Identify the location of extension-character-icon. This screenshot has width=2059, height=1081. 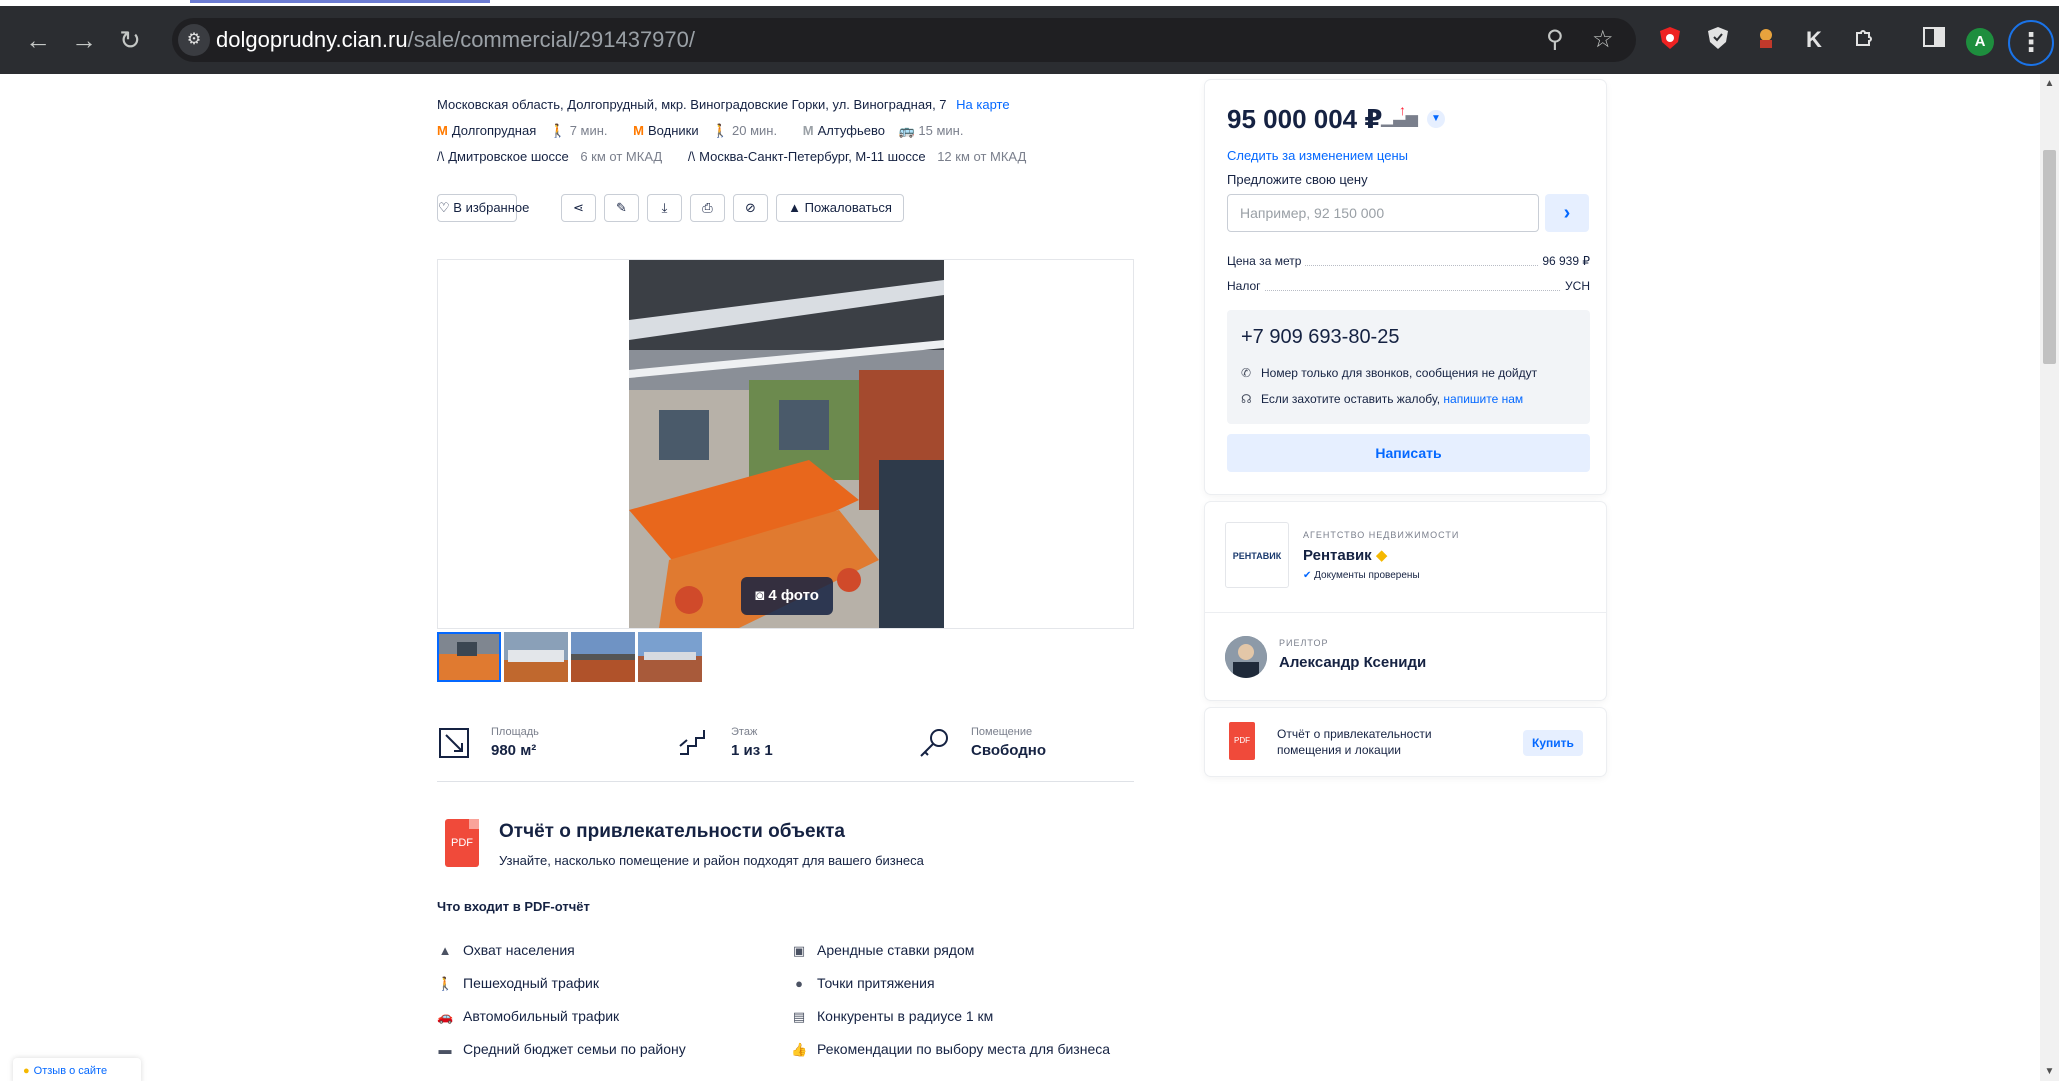
(1766, 40).